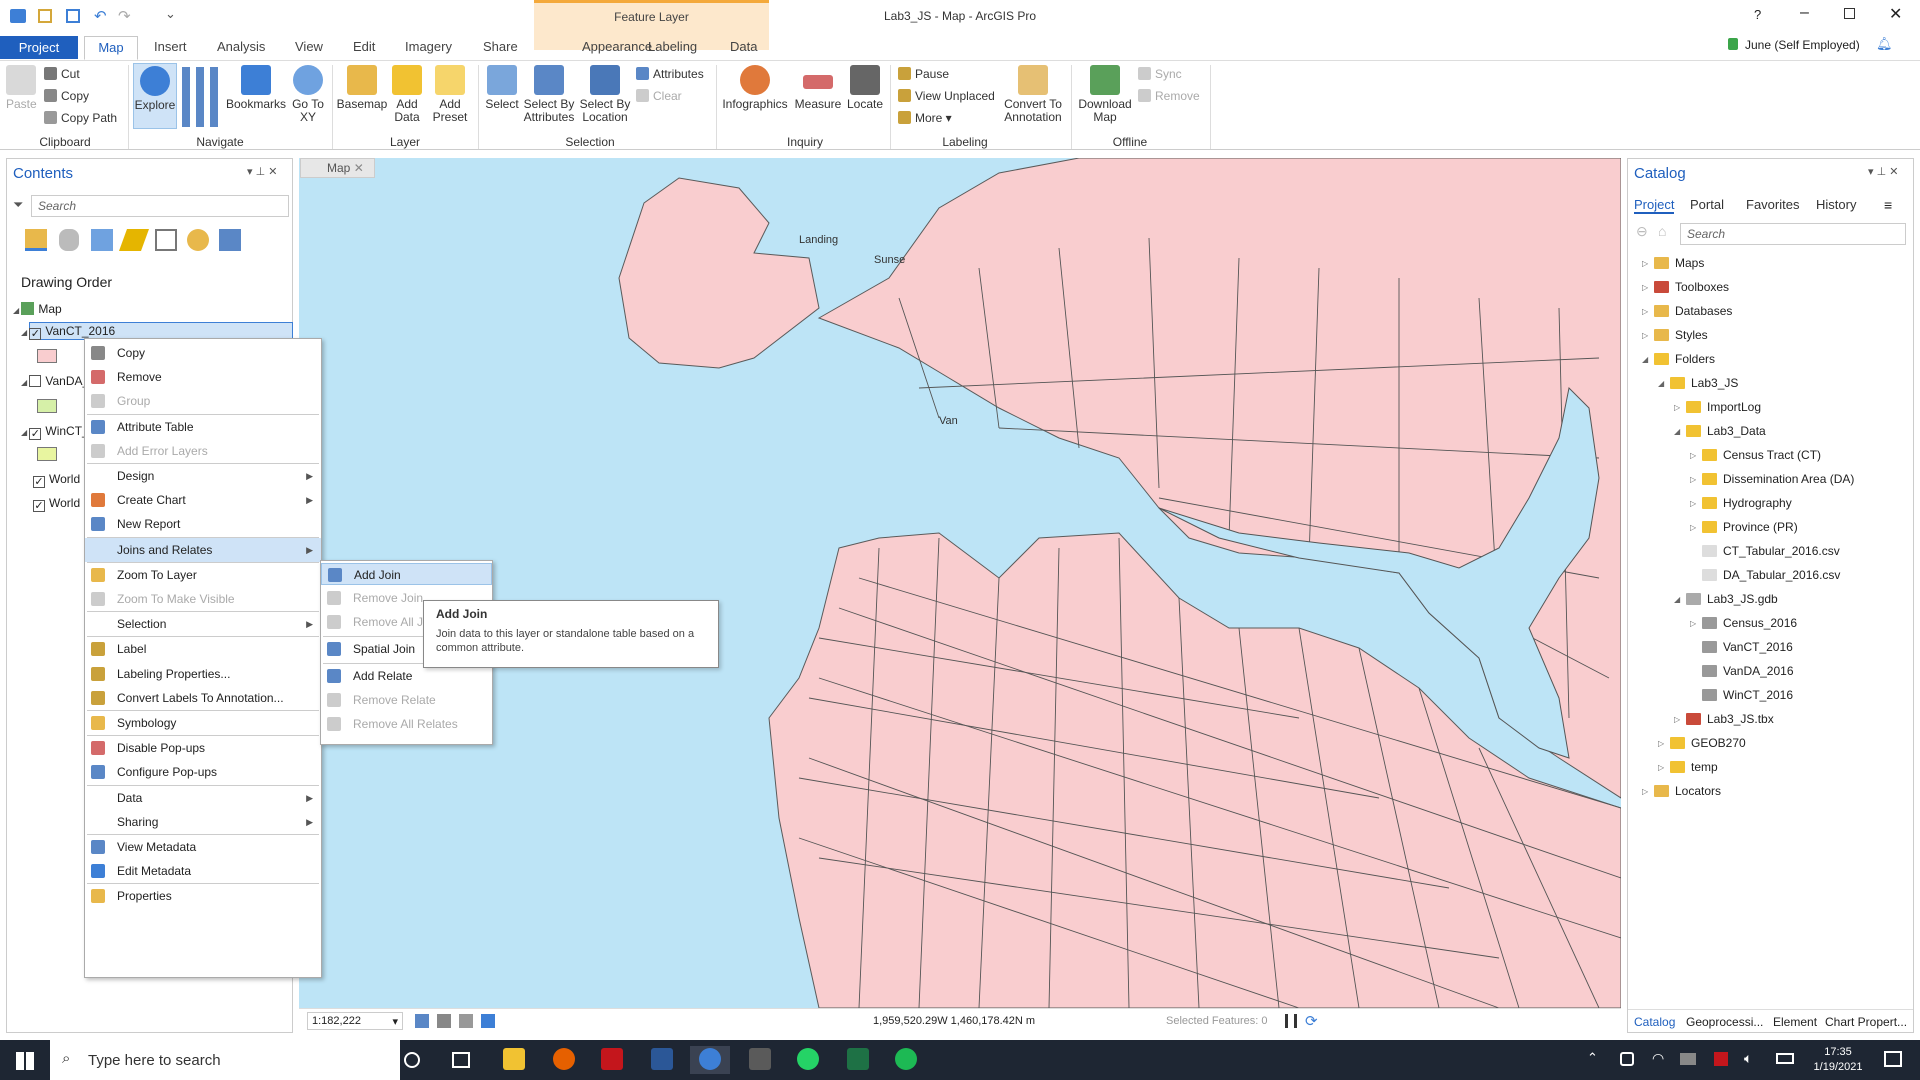 The width and height of the screenshot is (1920, 1080). Describe the element at coordinates (1654, 1022) in the screenshot. I see `bottom-tab-catalog: Catalog` at that location.